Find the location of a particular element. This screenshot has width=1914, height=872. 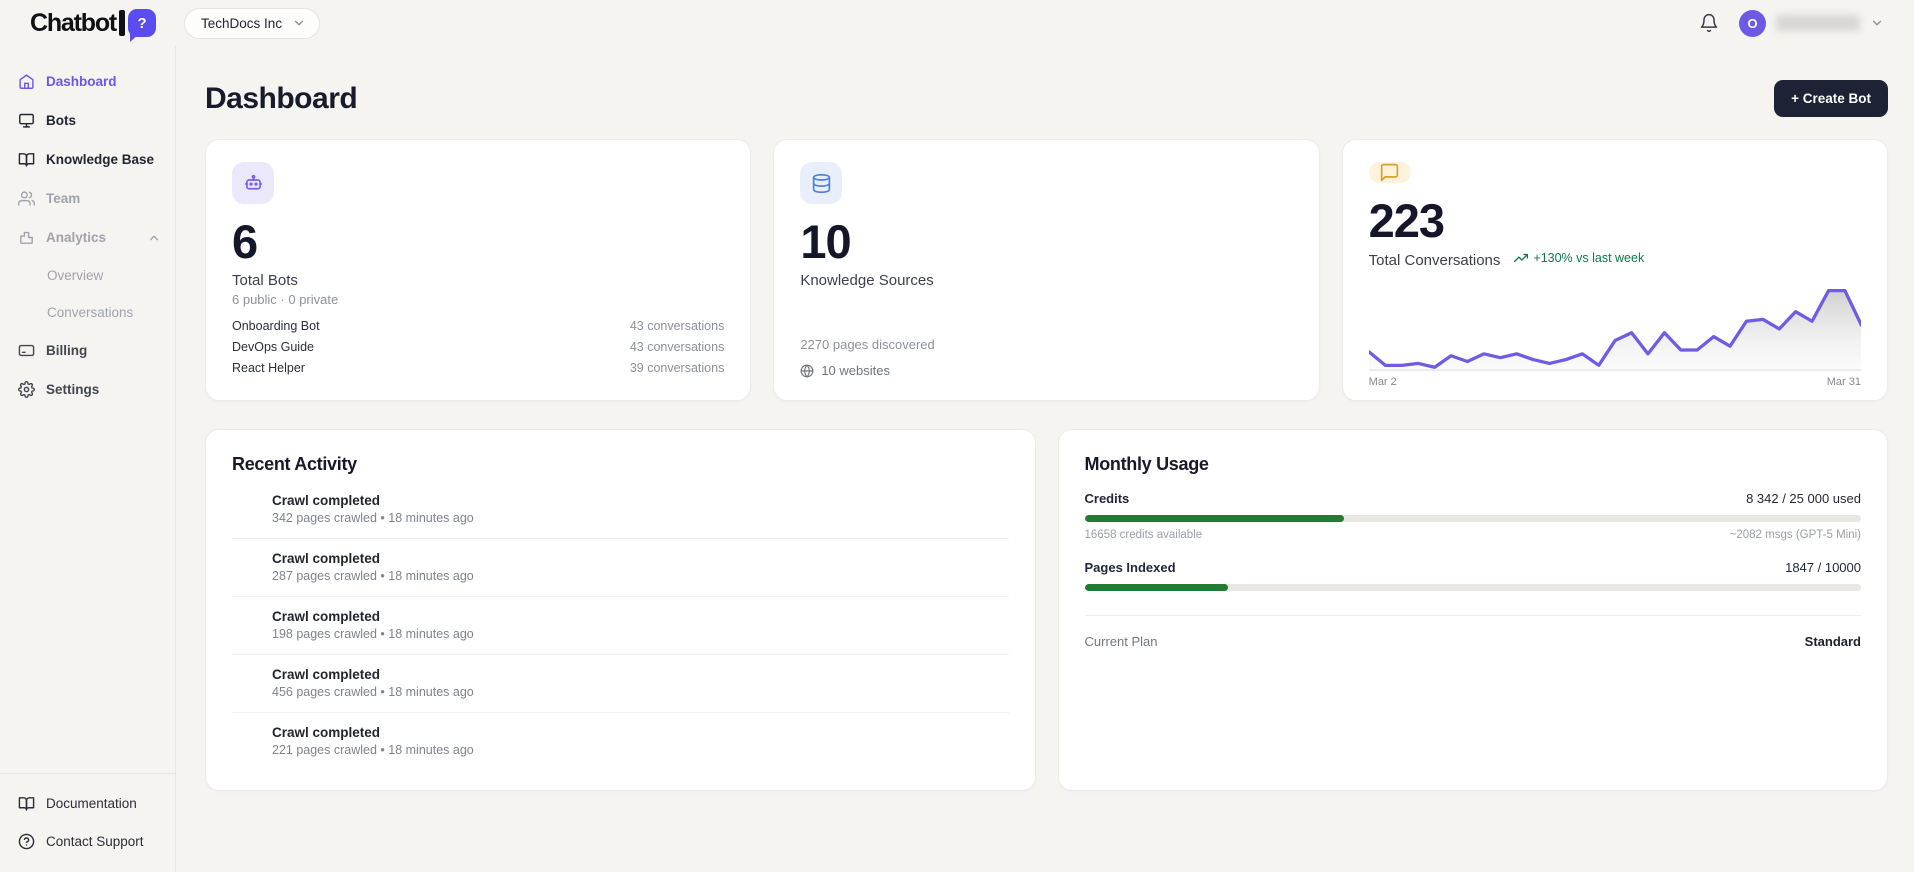

sidebar-item-label: Dashboard is located at coordinates (81, 81).